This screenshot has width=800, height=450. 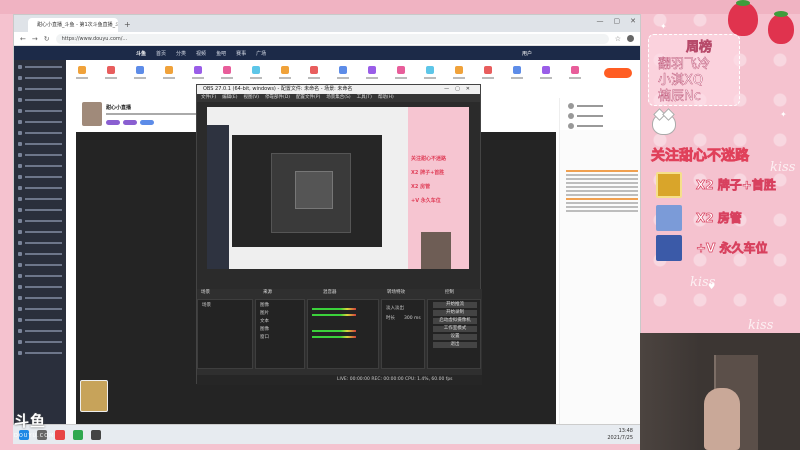 I want to click on nav-item: 鱼吧, so click(x=221, y=53).